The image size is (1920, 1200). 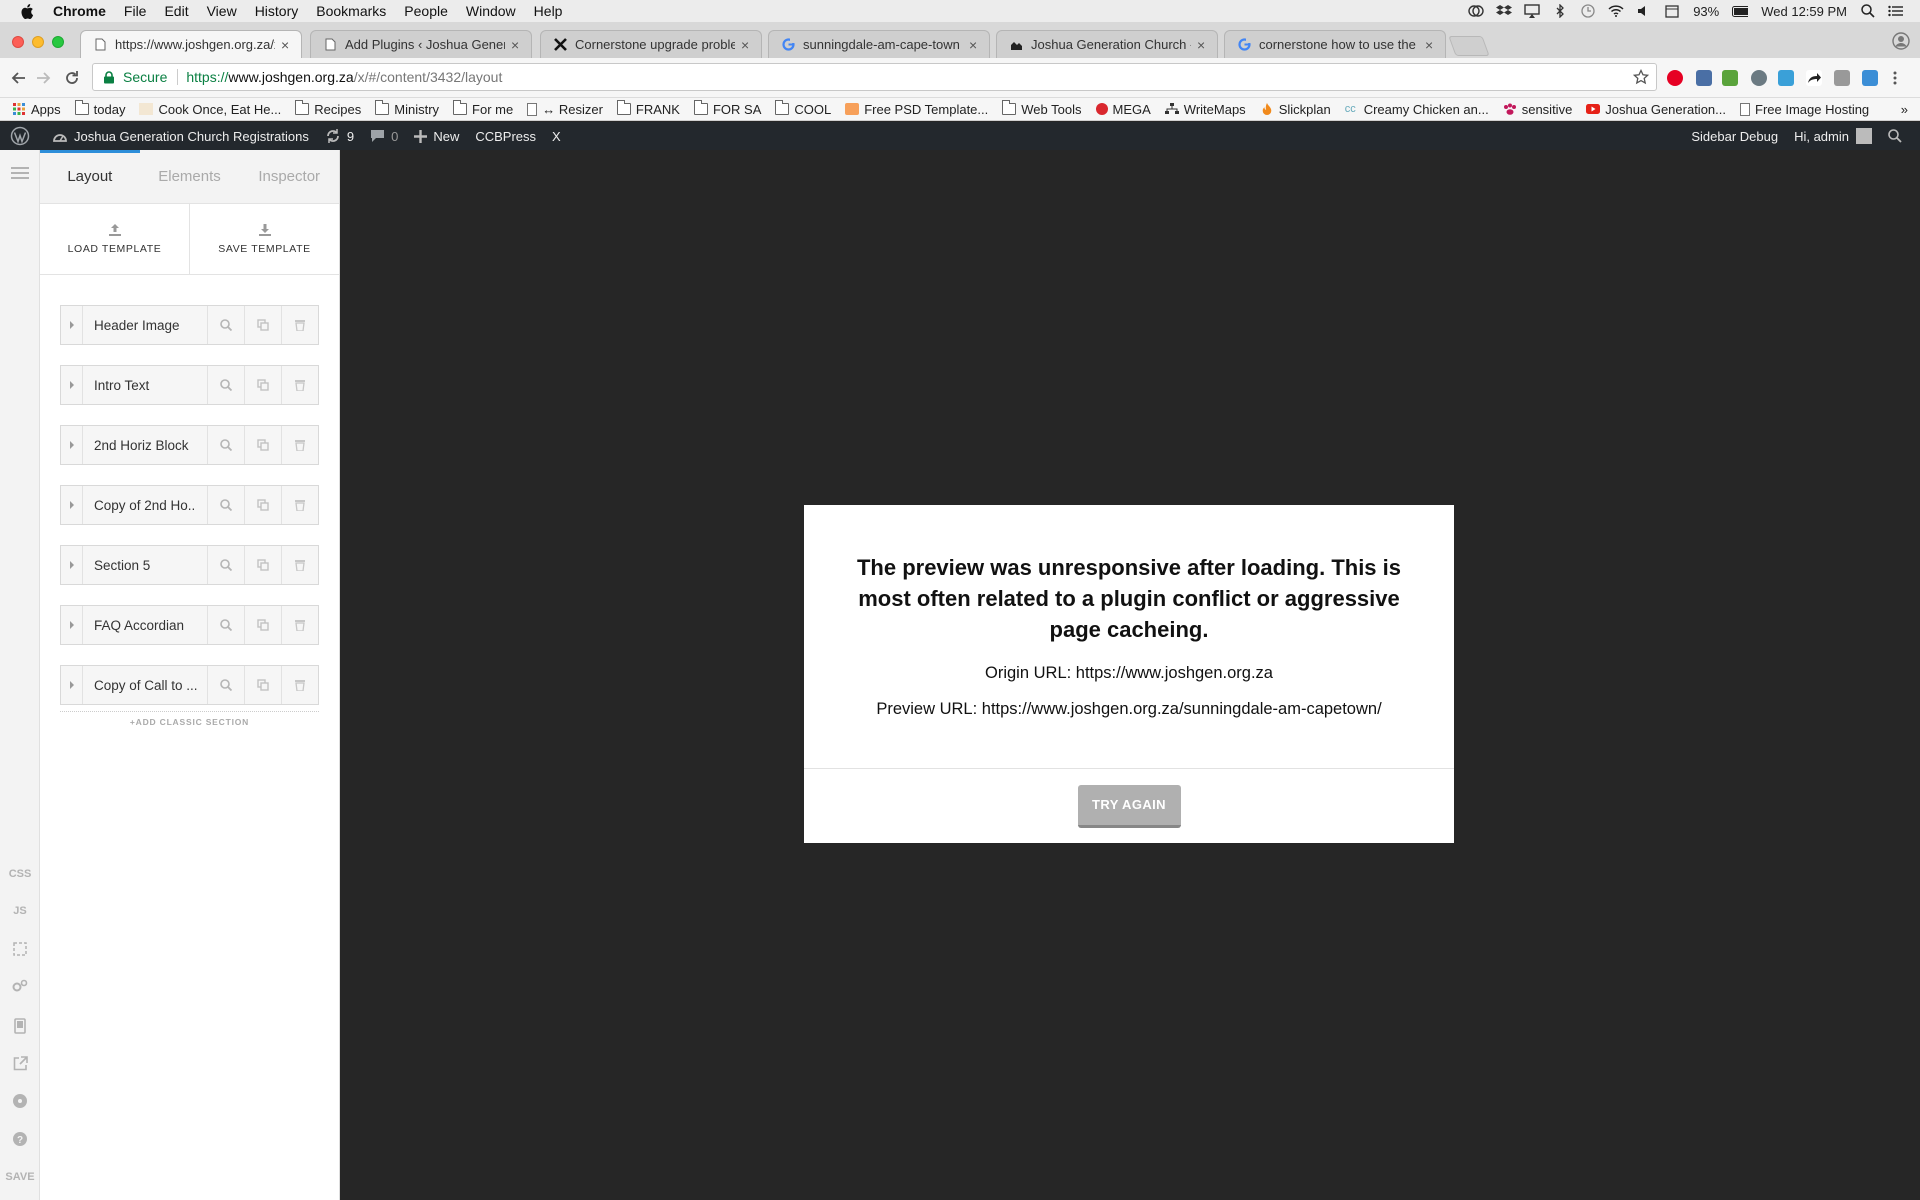 I want to click on battery-icon, so click(x=1740, y=11).